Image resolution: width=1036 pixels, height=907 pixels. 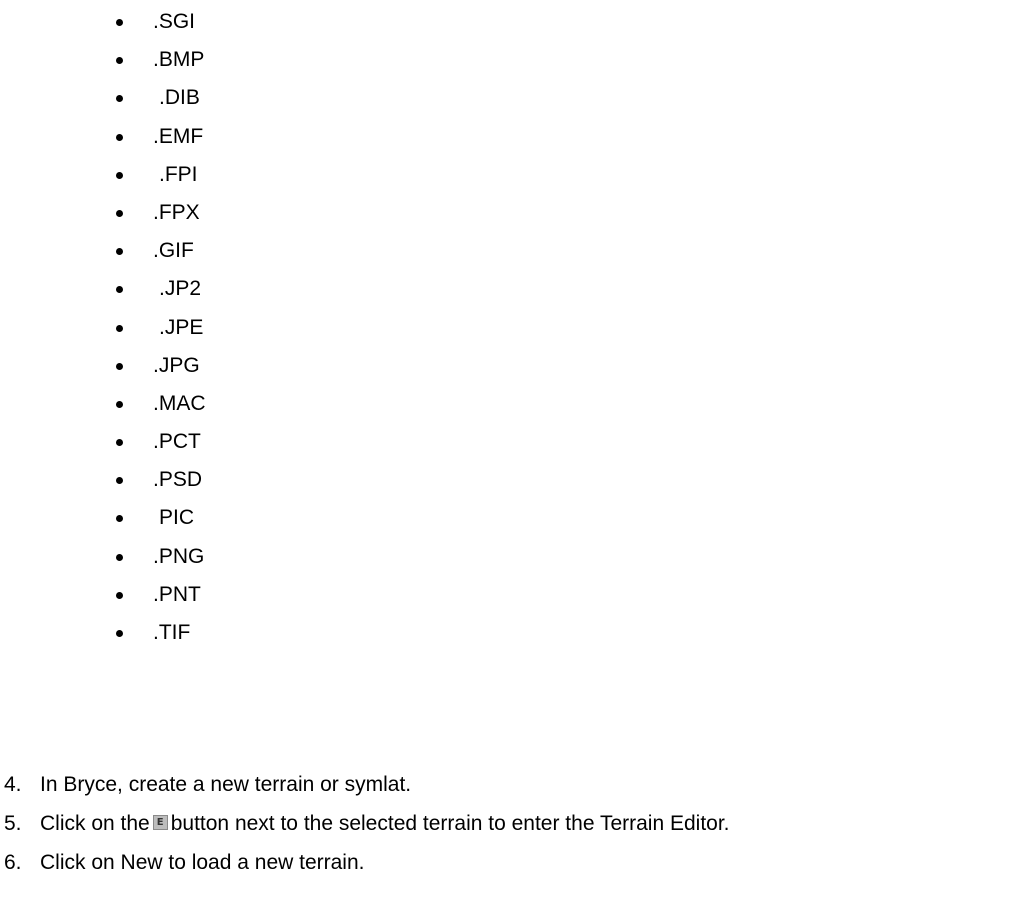 I want to click on format-label: .PNT, so click(x=177, y=594).